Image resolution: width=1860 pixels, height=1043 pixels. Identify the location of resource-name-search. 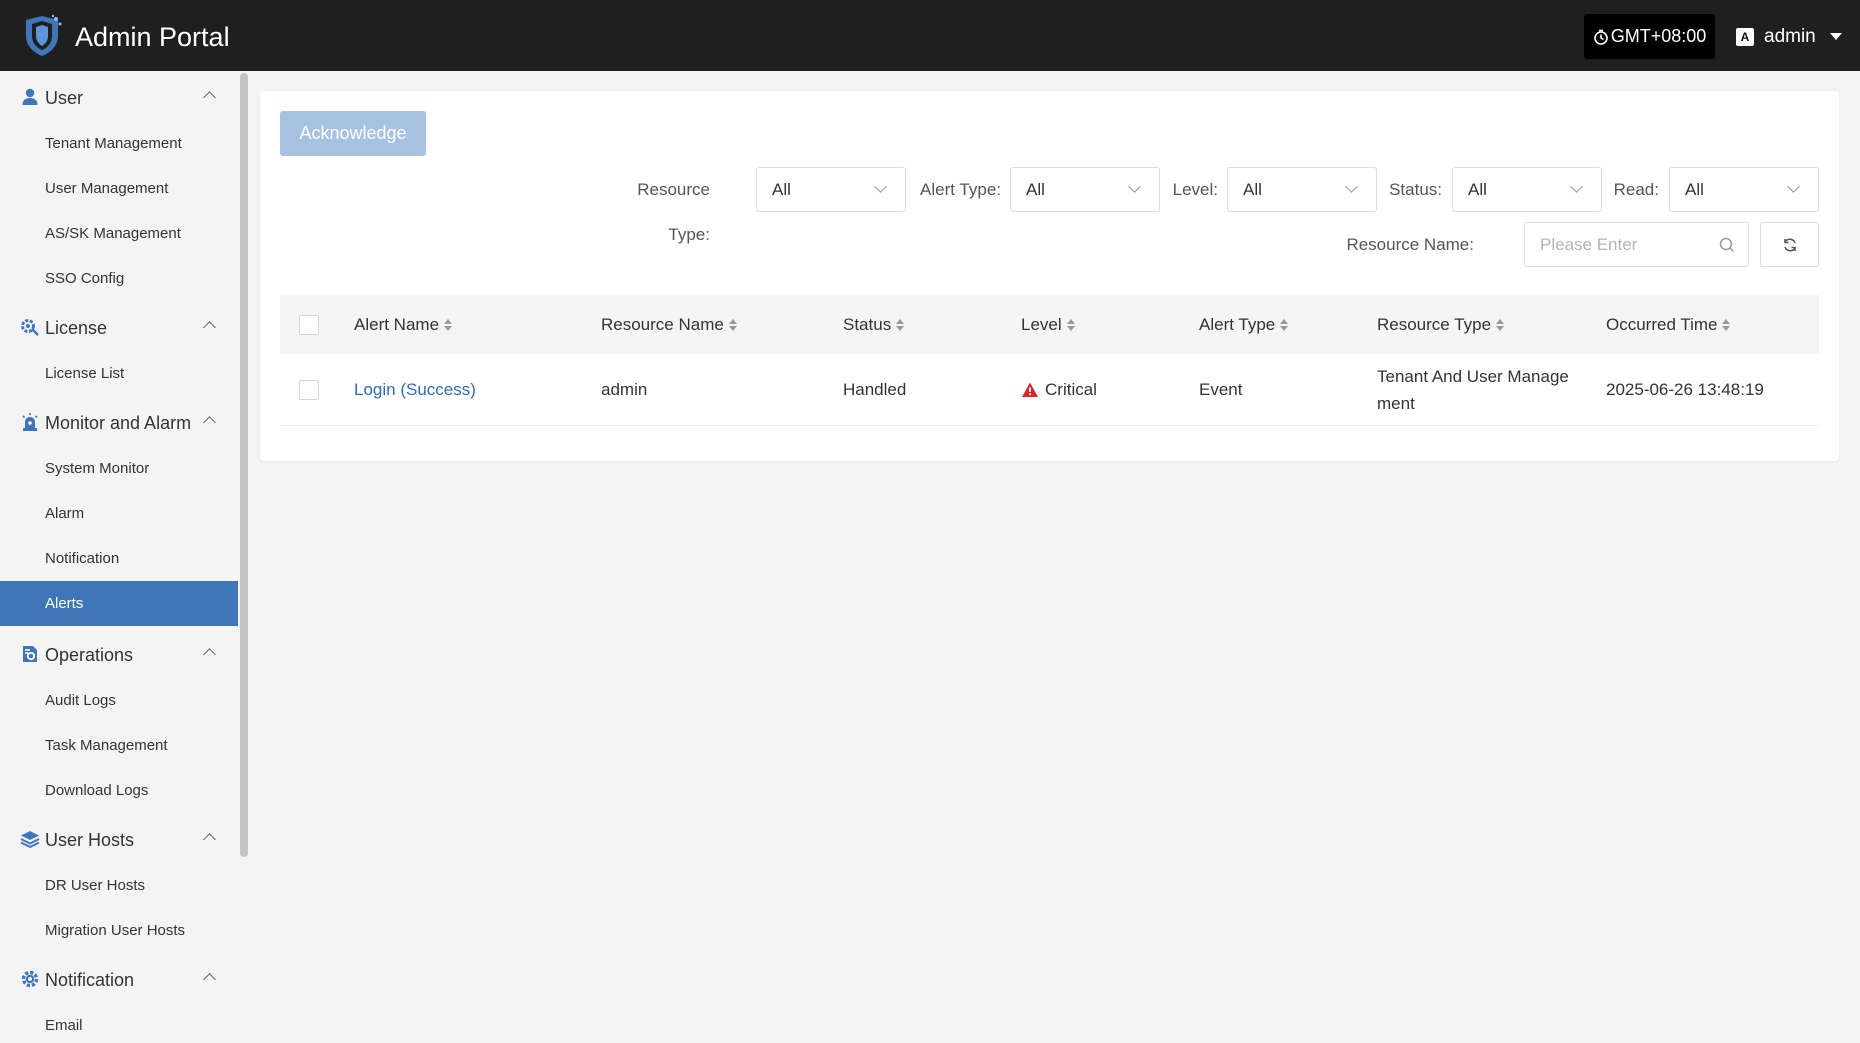
(1636, 244).